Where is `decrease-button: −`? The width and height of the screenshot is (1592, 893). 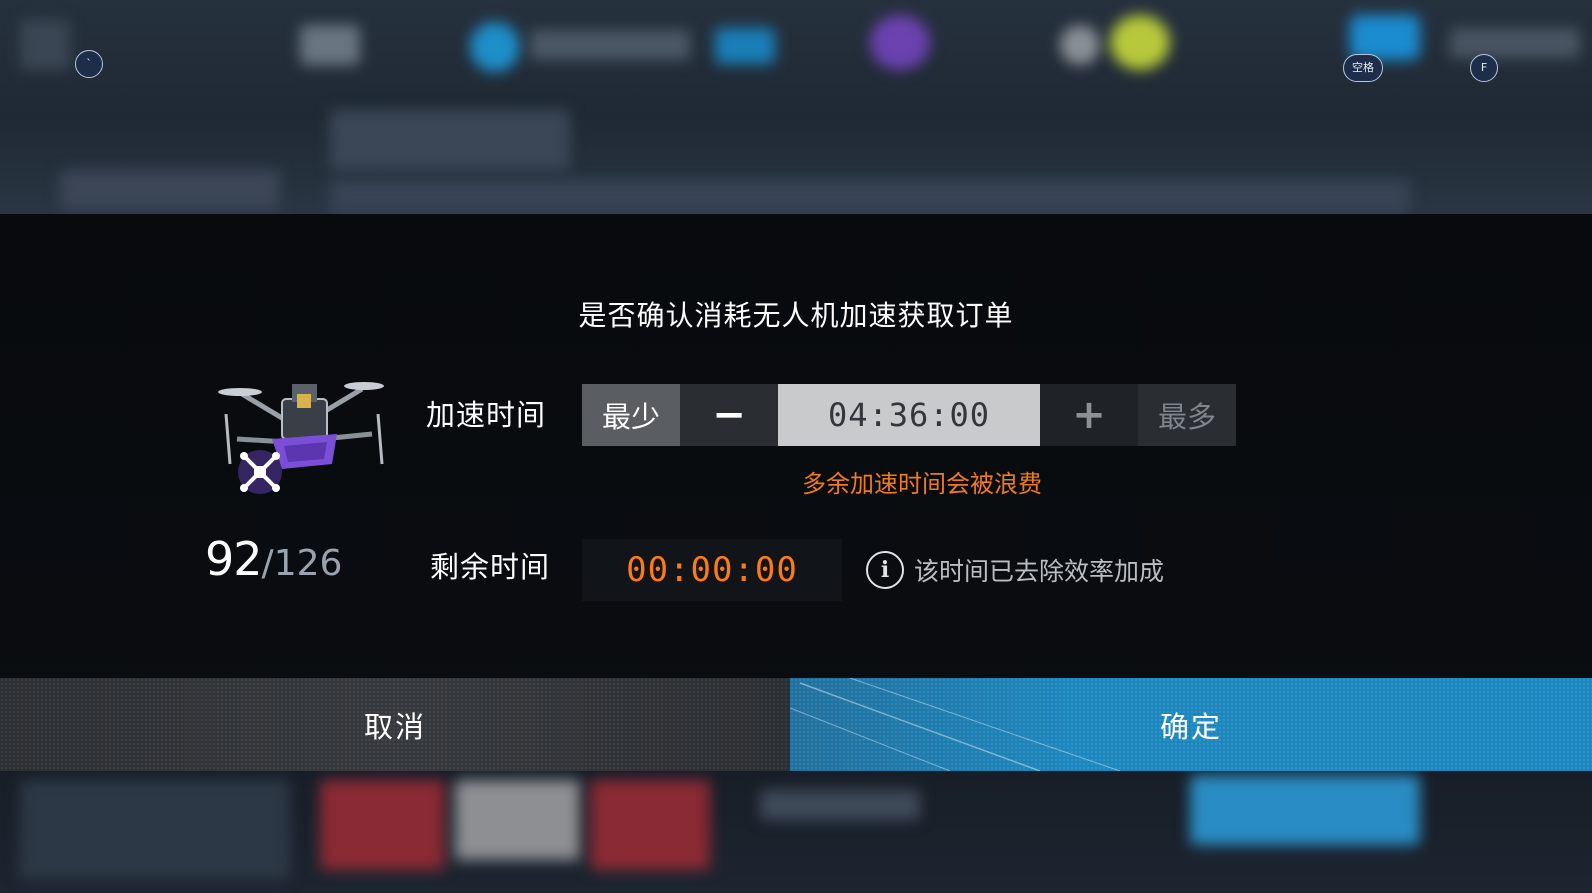
decrease-button: − is located at coordinates (729, 415).